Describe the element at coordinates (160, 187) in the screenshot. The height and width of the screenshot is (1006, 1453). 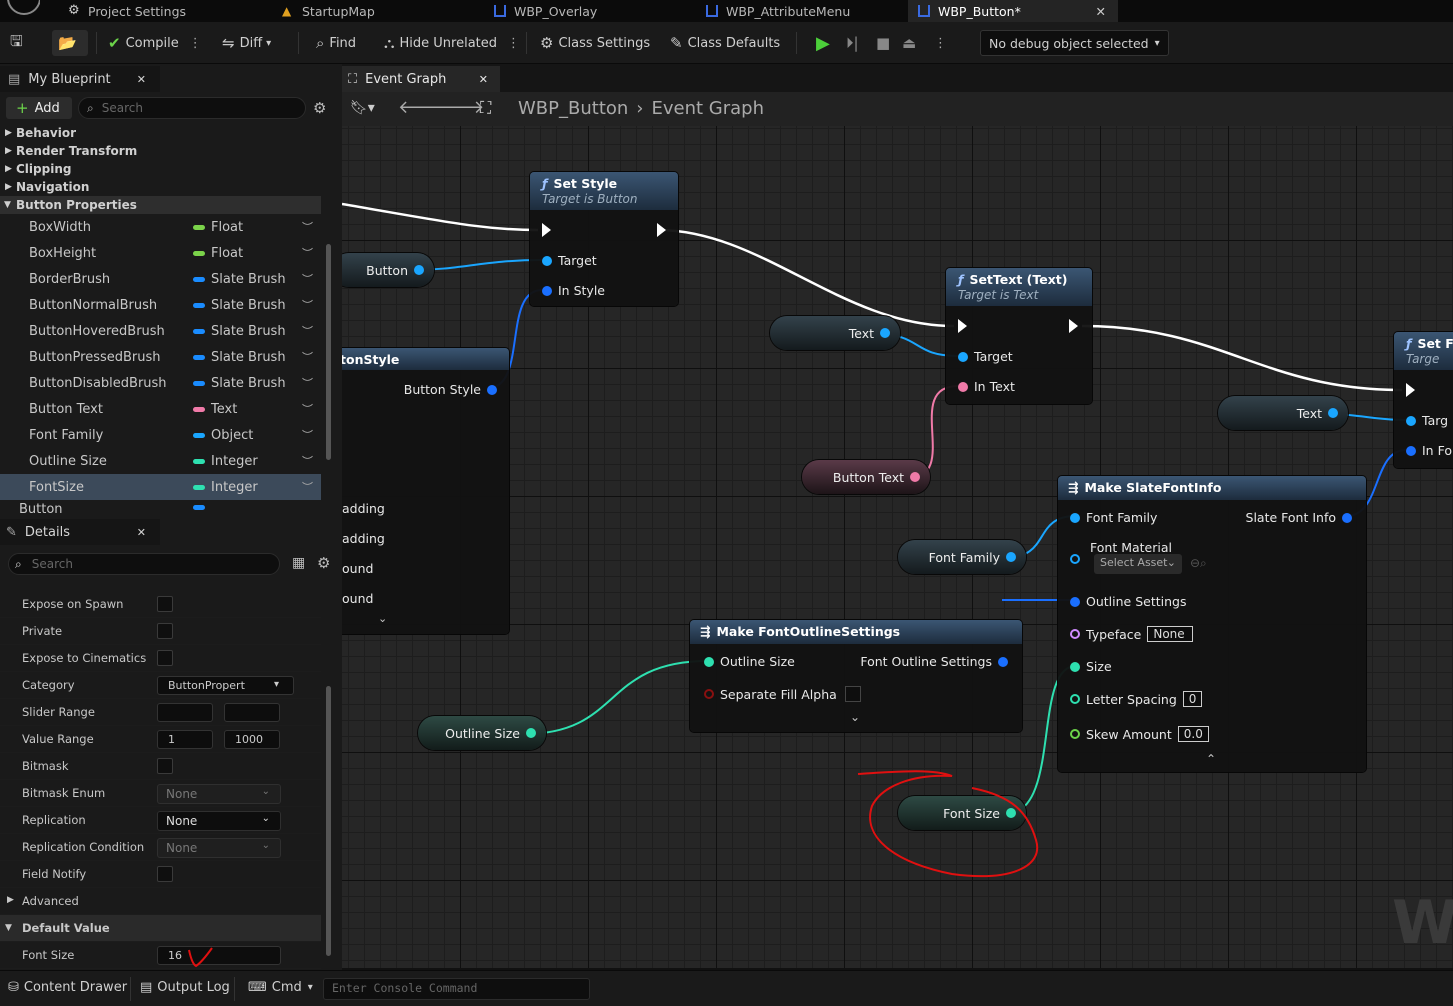
I see `category-navigation: ▶ Navigation` at that location.